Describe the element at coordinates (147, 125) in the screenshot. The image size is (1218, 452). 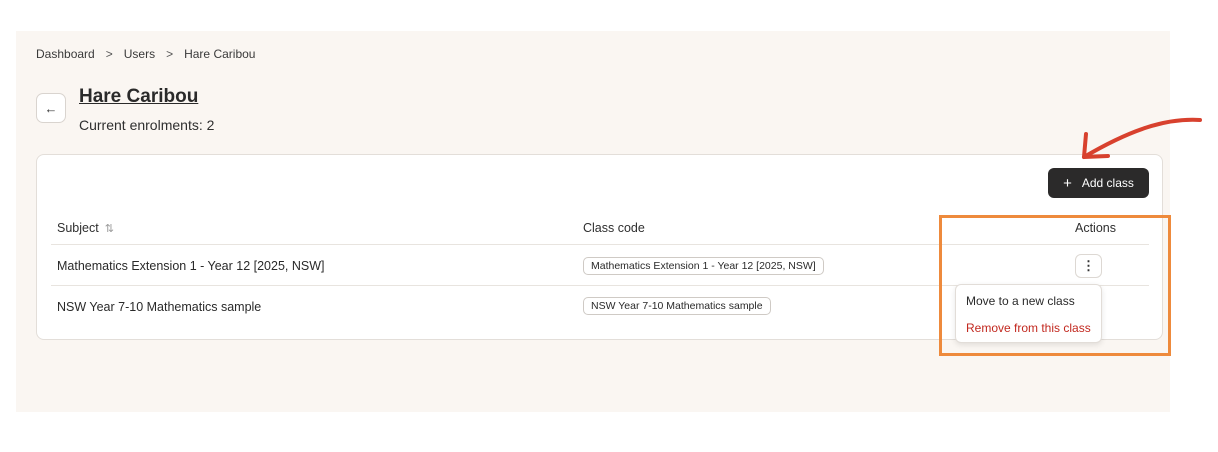
I see `enrolment-count: Current enrolments: 2` at that location.